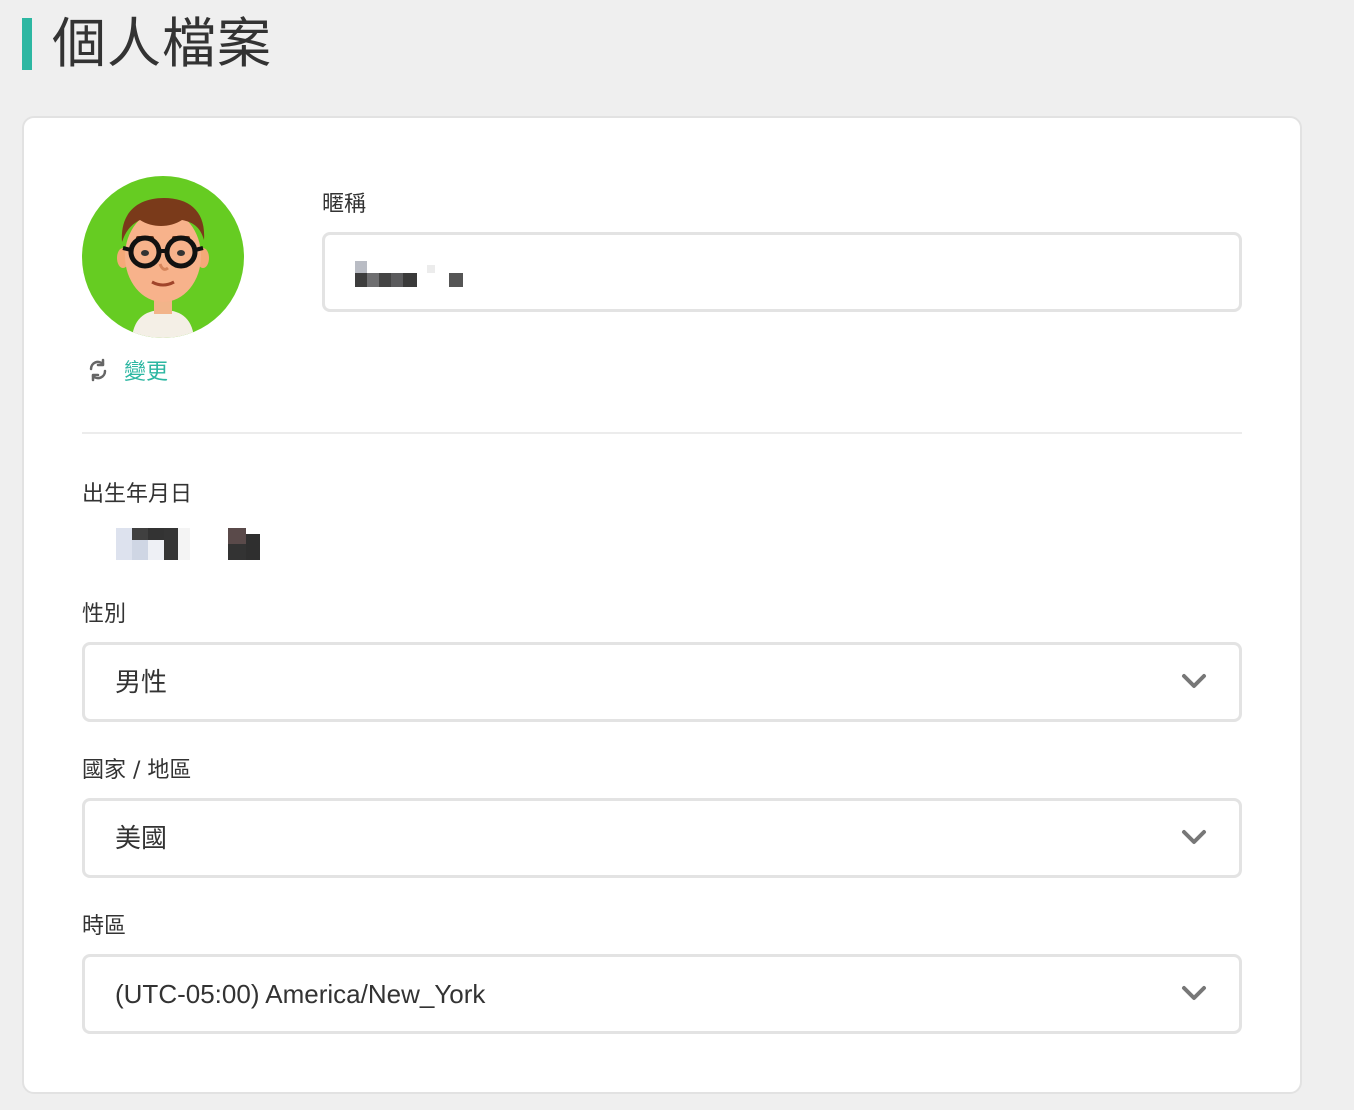  I want to click on redacted-birthday-image, so click(188, 544).